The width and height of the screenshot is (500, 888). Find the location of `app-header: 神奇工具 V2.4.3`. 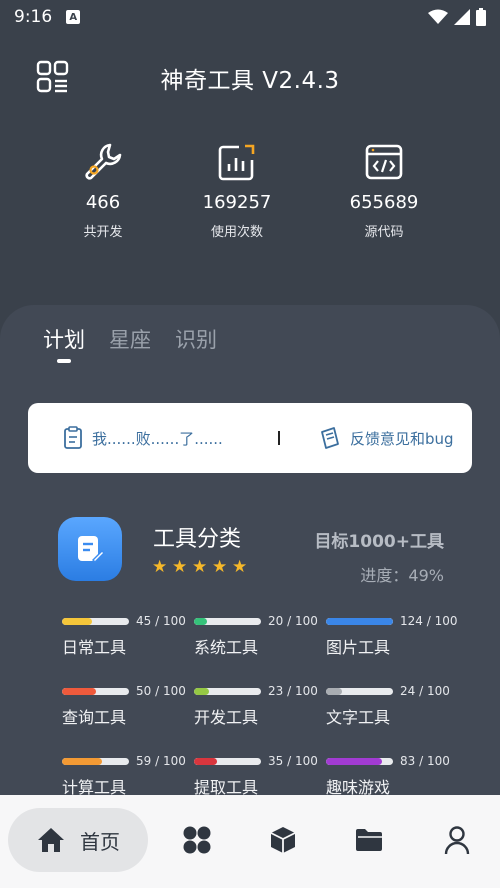

app-header: 神奇工具 V2.4.3 is located at coordinates (250, 78).